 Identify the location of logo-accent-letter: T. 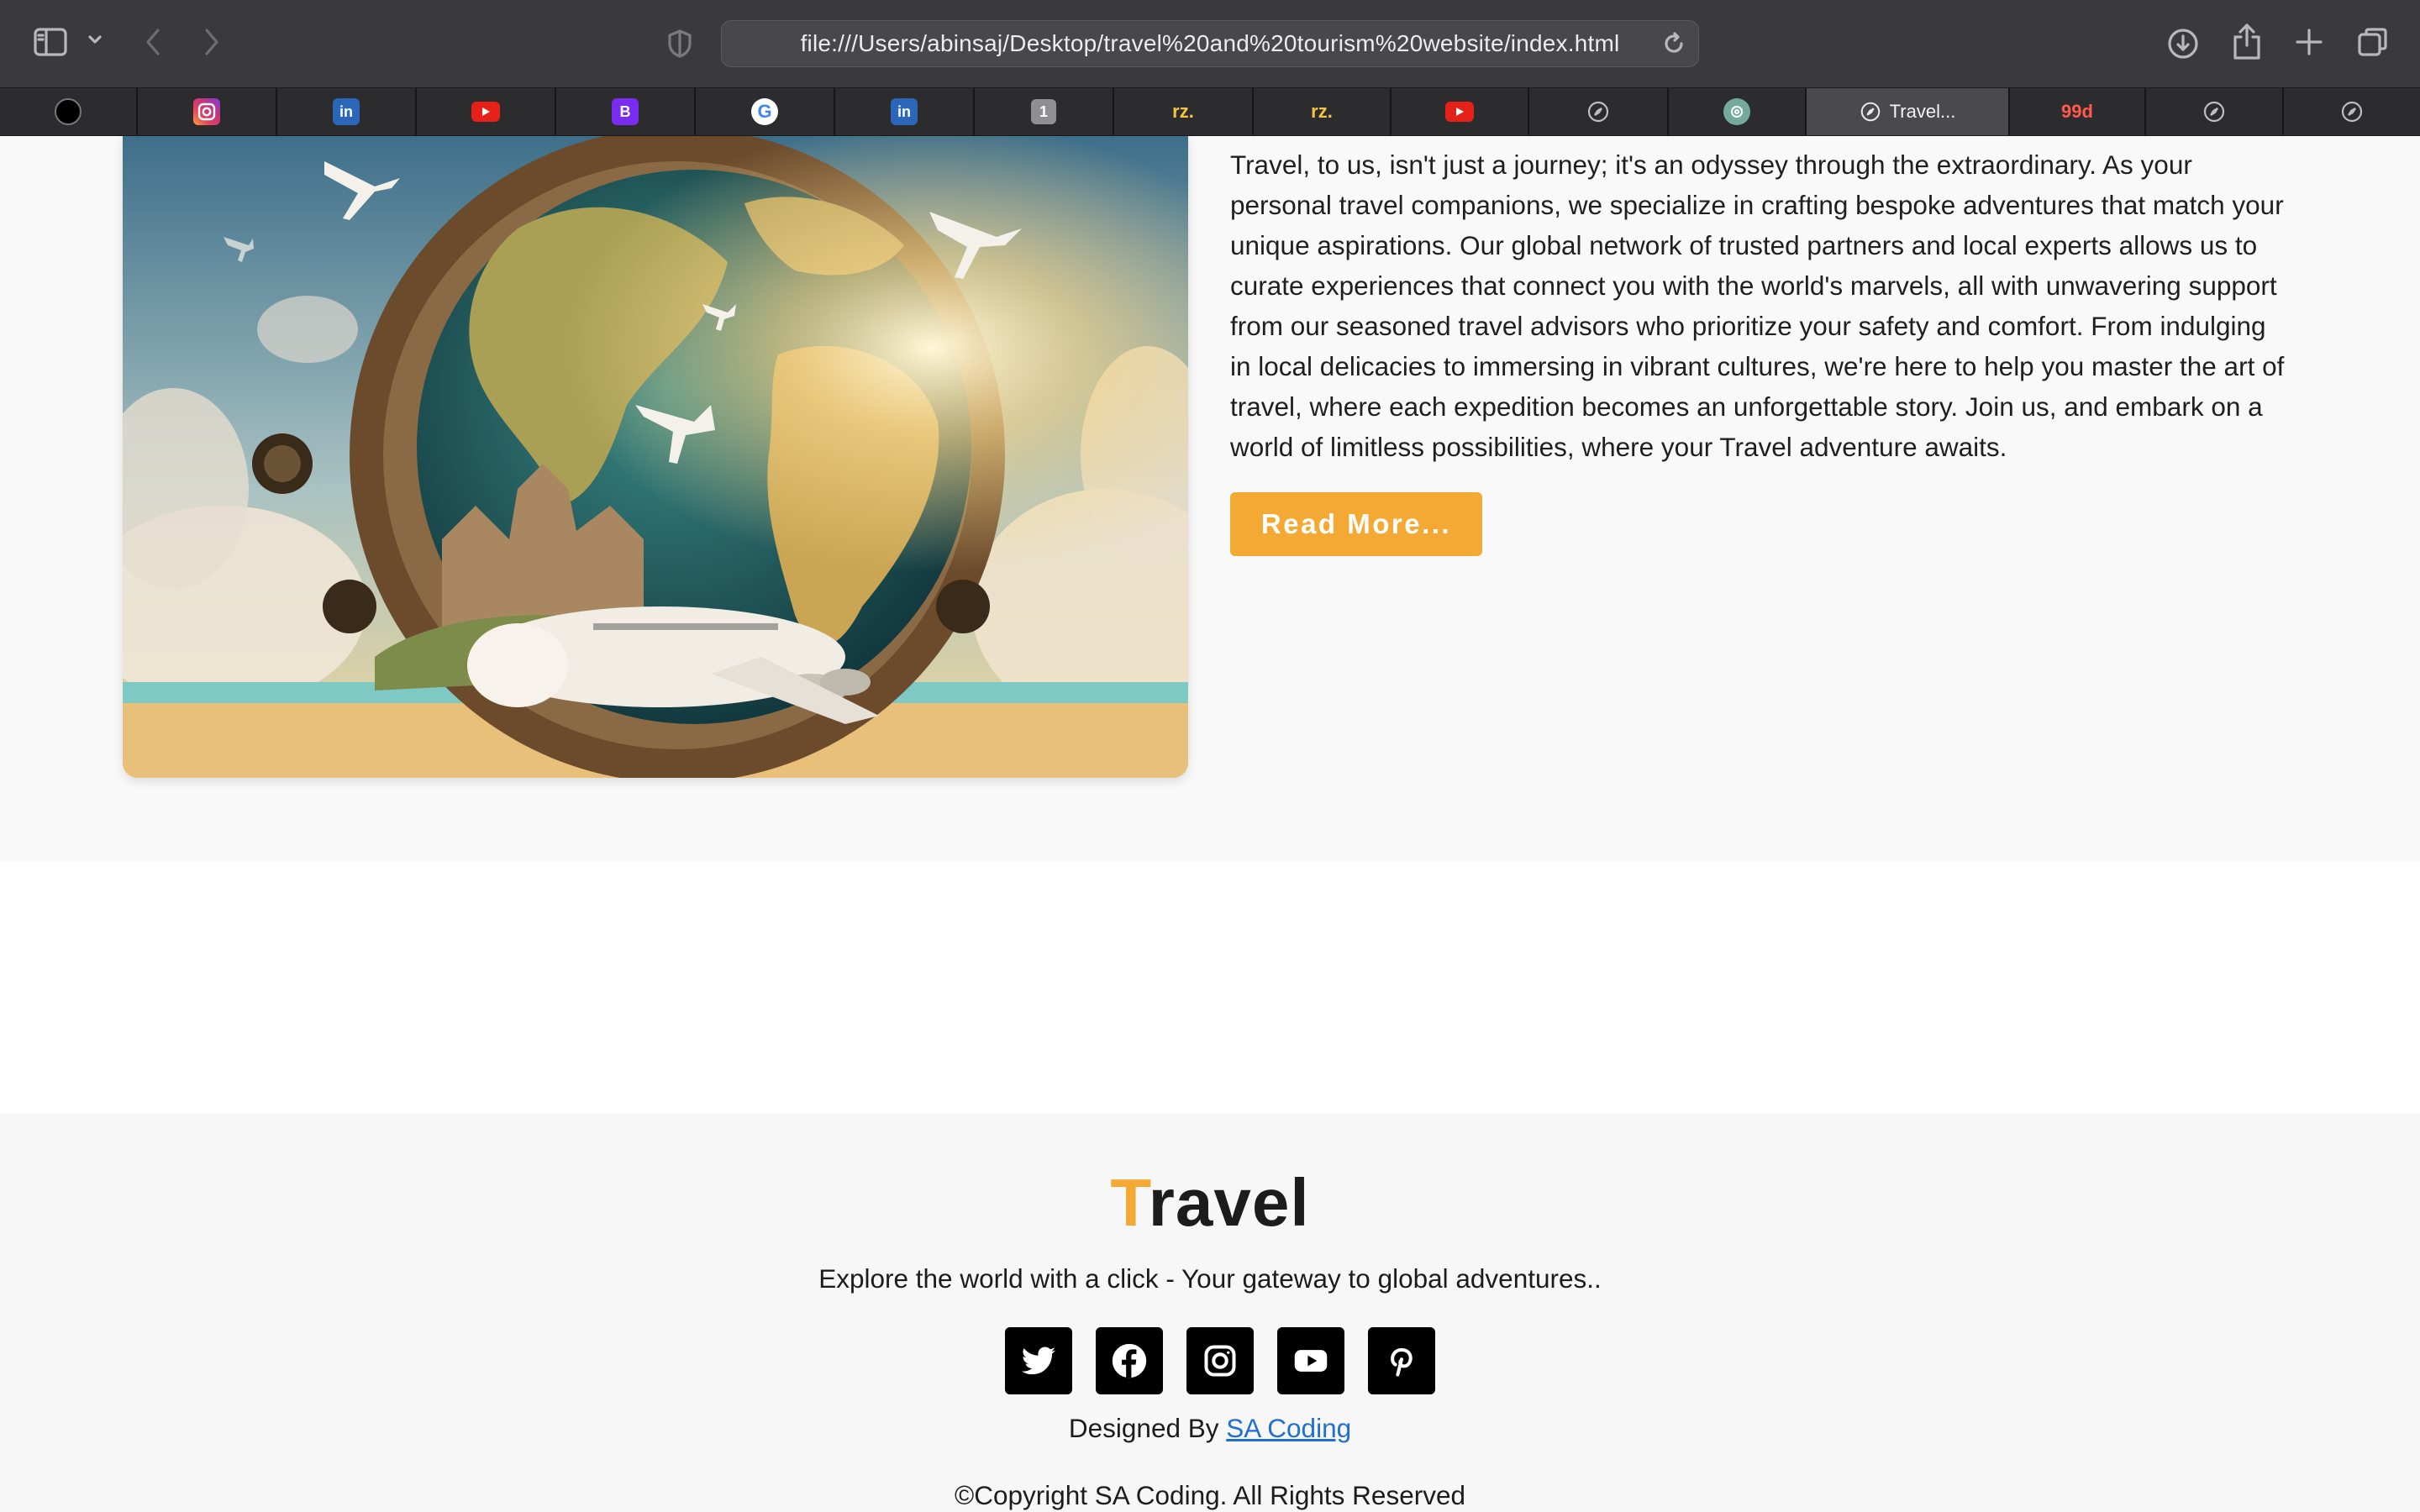
(1130, 1202).